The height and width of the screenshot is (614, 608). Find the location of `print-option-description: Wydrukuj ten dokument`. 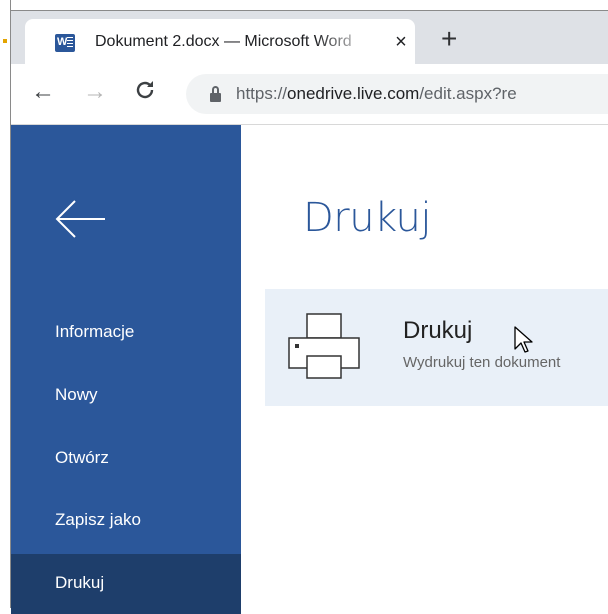

print-option-description: Wydrukuj ten dokument is located at coordinates (482, 362).